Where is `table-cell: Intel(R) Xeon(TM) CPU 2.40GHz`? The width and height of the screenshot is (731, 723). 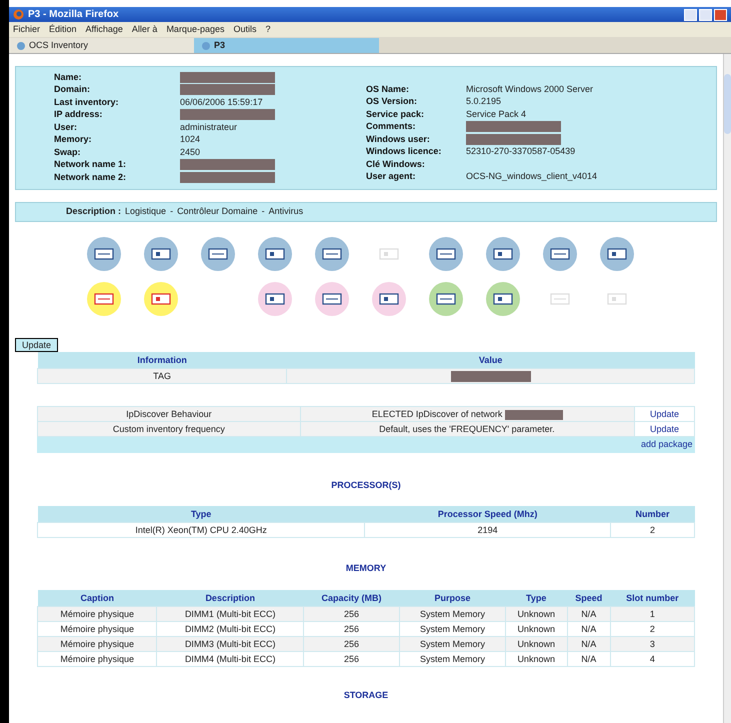
table-cell: Intel(R) Xeon(TM) CPU 2.40GHz is located at coordinates (201, 530).